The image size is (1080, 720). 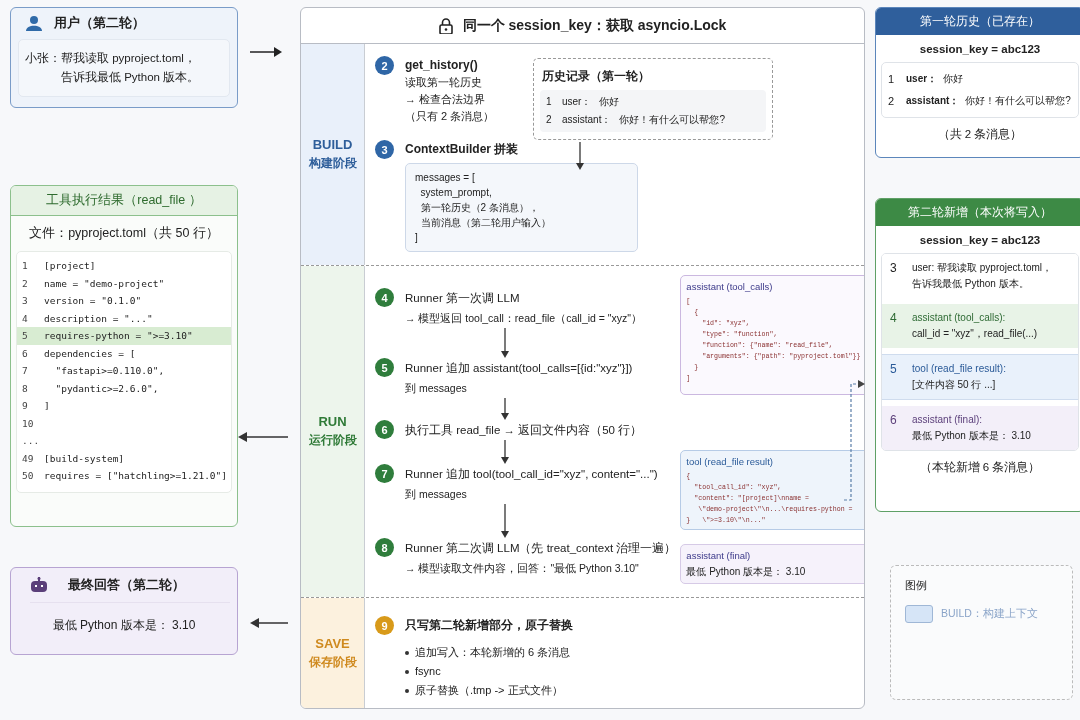 What do you see at coordinates (442, 65) in the screenshot?
I see `step-text: get_history()` at bounding box center [442, 65].